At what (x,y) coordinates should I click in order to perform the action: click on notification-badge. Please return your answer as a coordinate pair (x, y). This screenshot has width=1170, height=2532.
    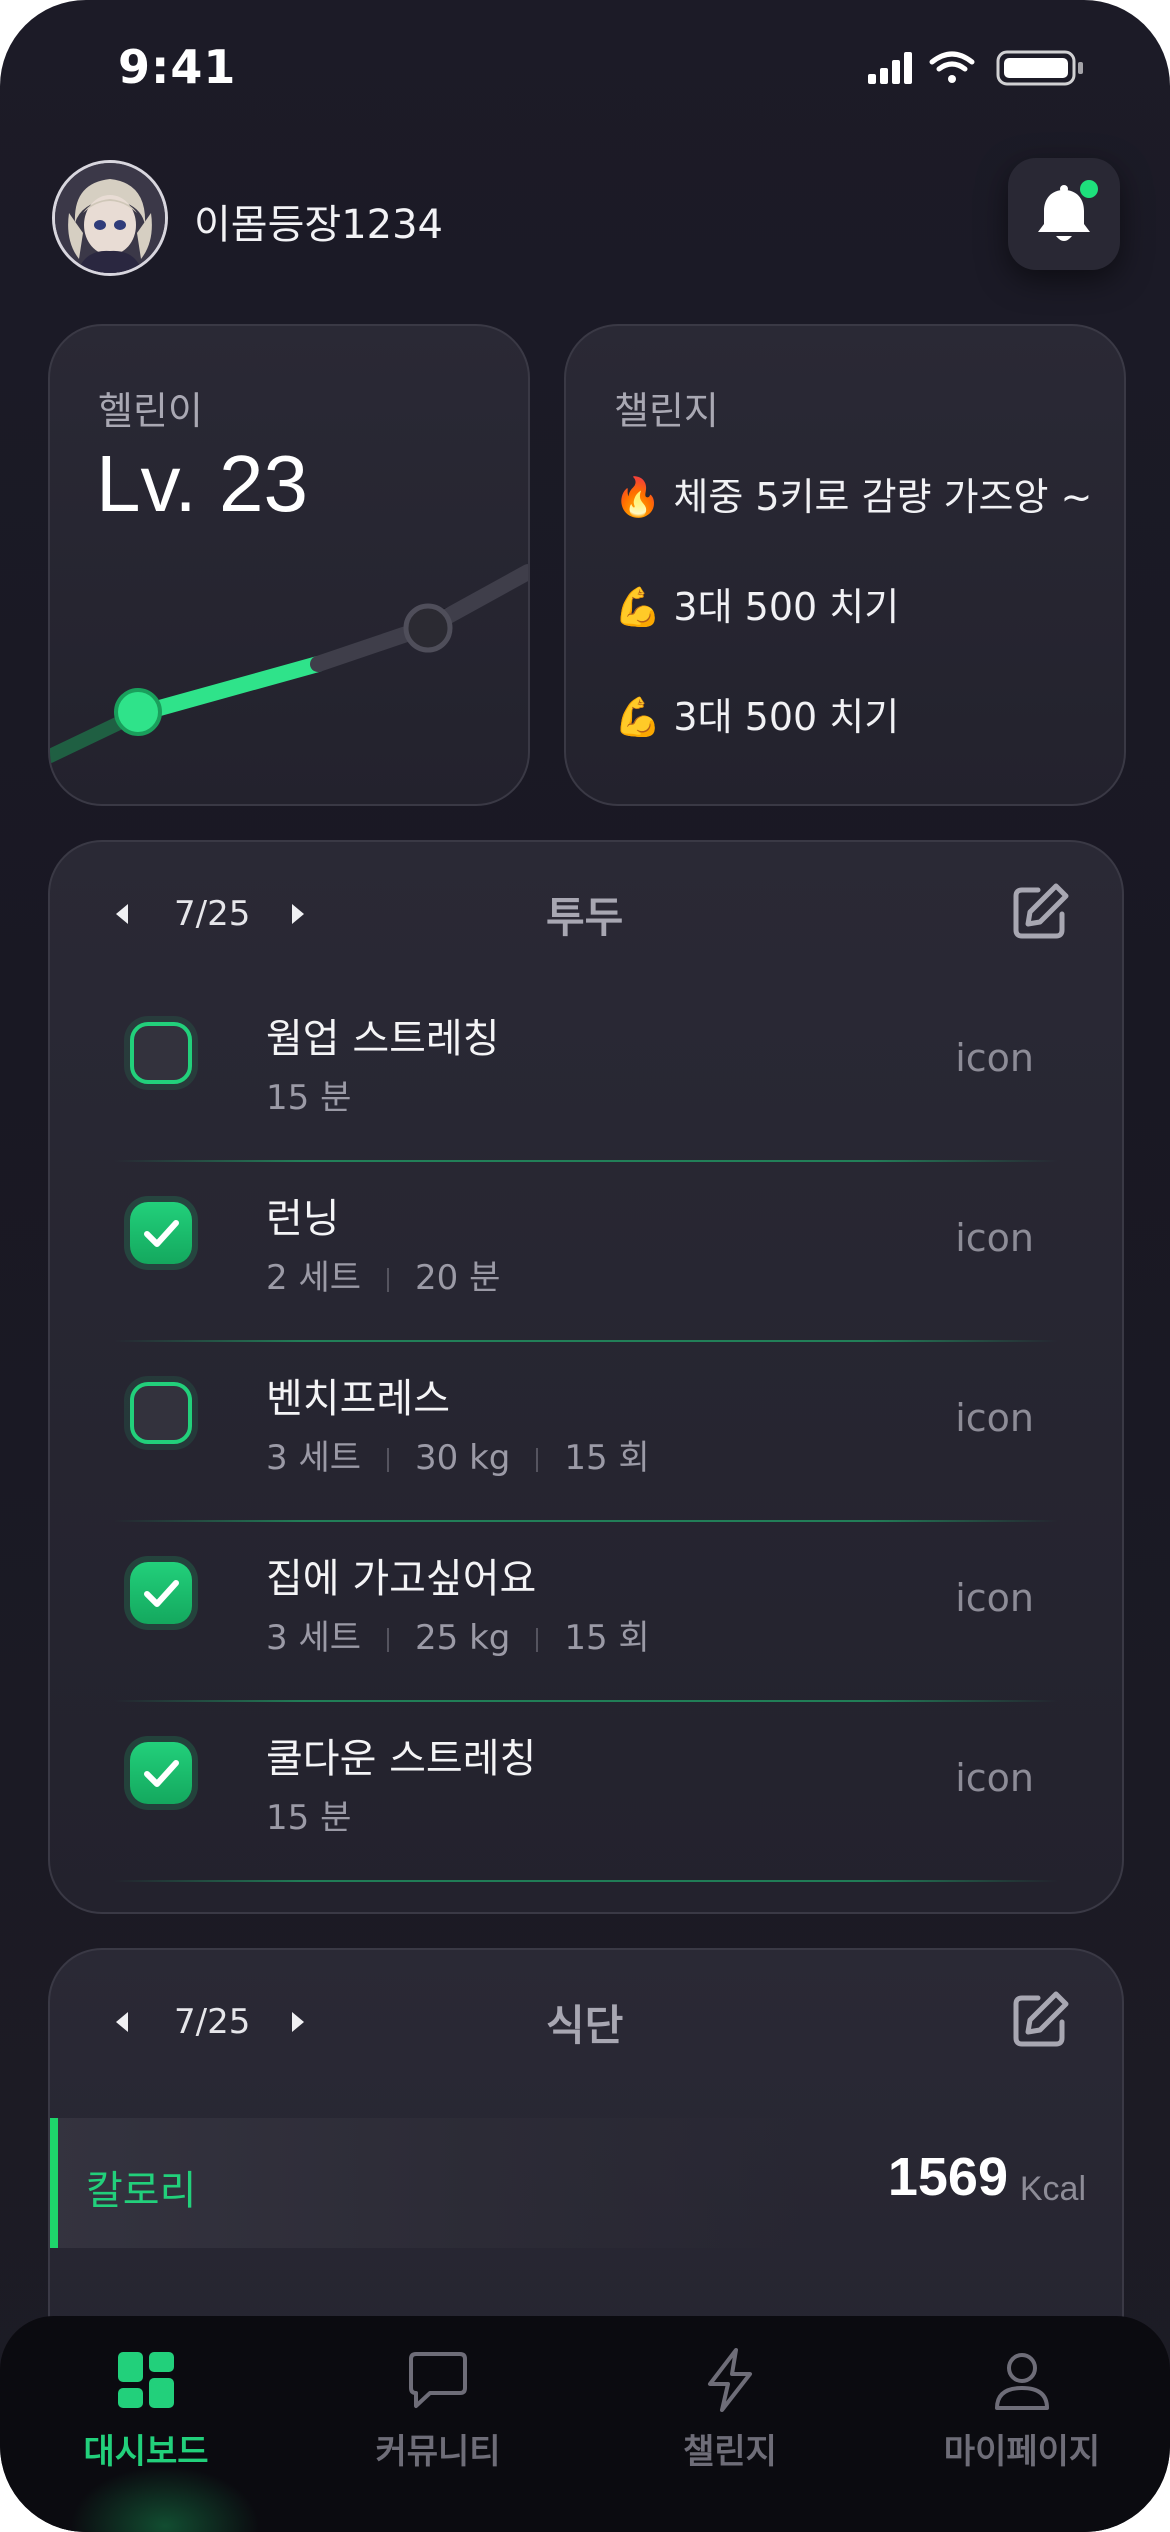
    Looking at the image, I should click on (1089, 189).